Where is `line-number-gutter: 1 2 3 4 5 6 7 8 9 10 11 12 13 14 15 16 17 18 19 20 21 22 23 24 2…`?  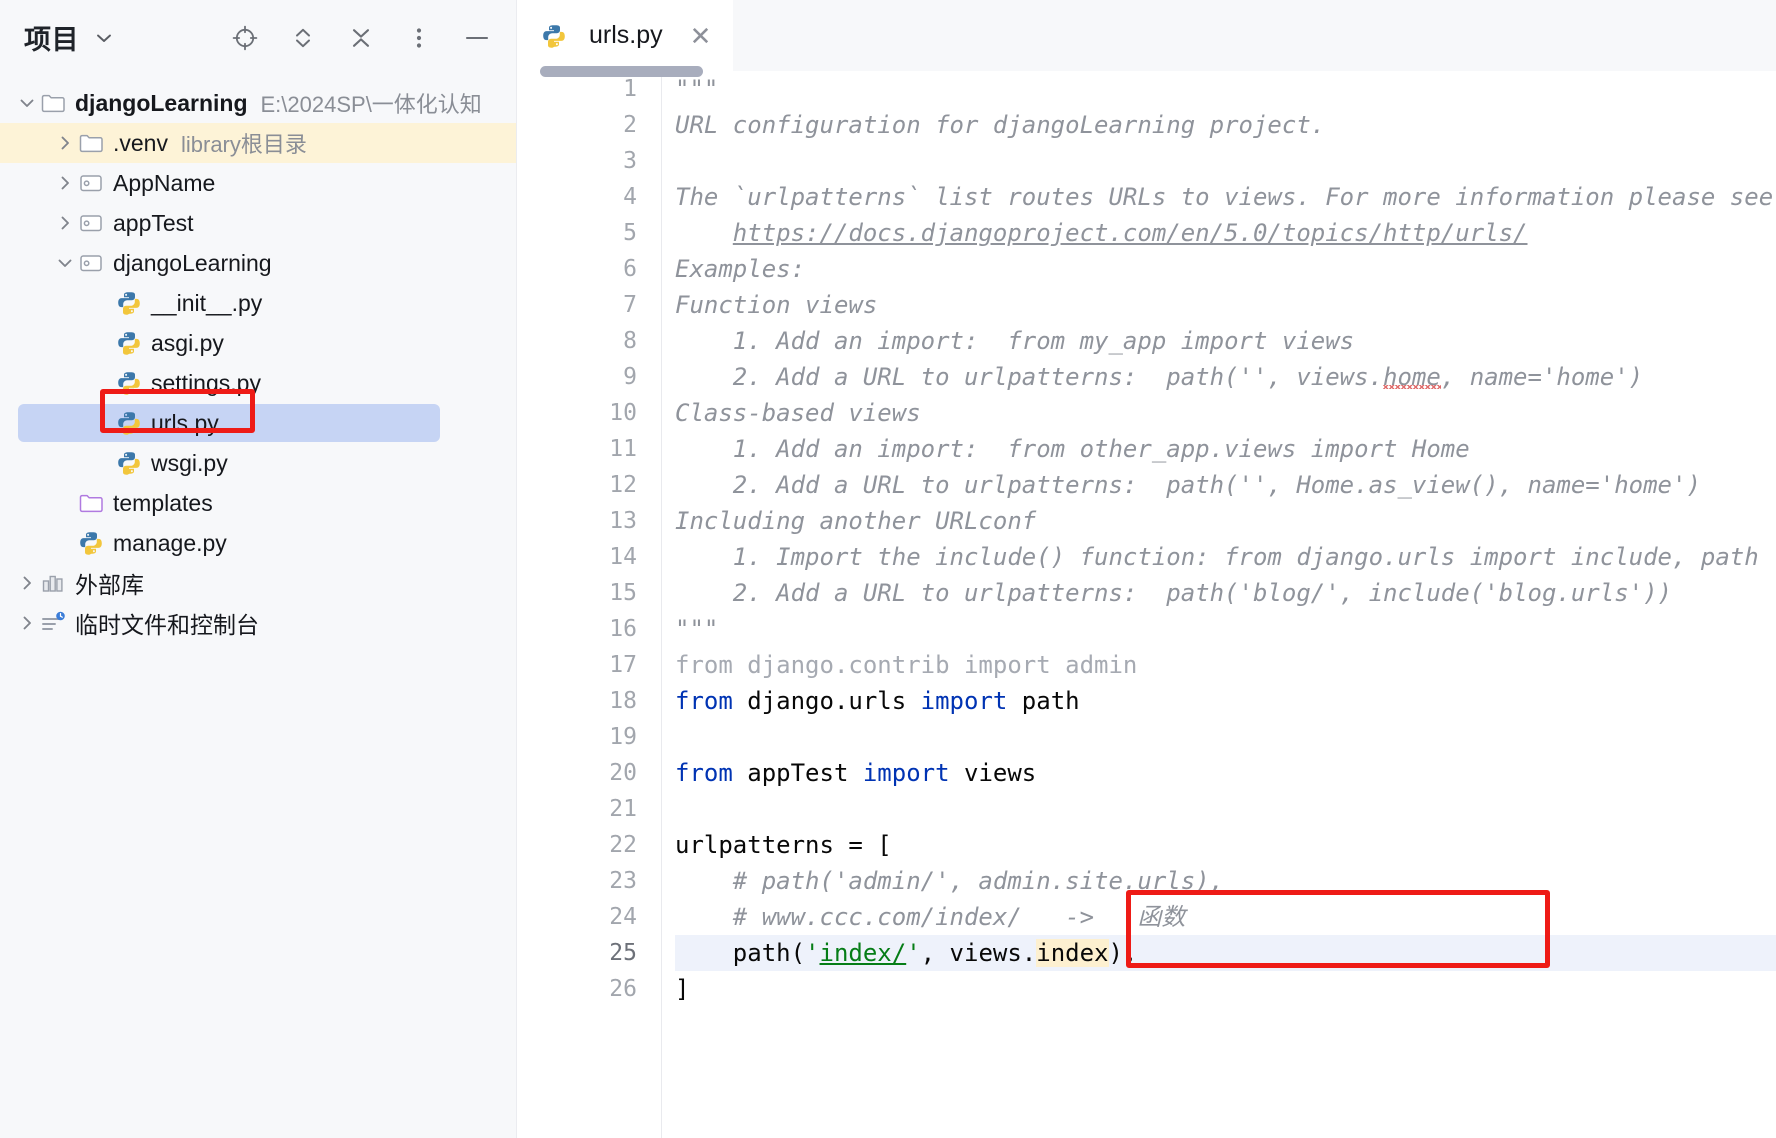
line-number-gutter: 1 2 3 4 5 6 7 8 9 10 11 12 13 14 15 16 17 18 19 20 21 22 23 24 2… is located at coordinates (589, 604).